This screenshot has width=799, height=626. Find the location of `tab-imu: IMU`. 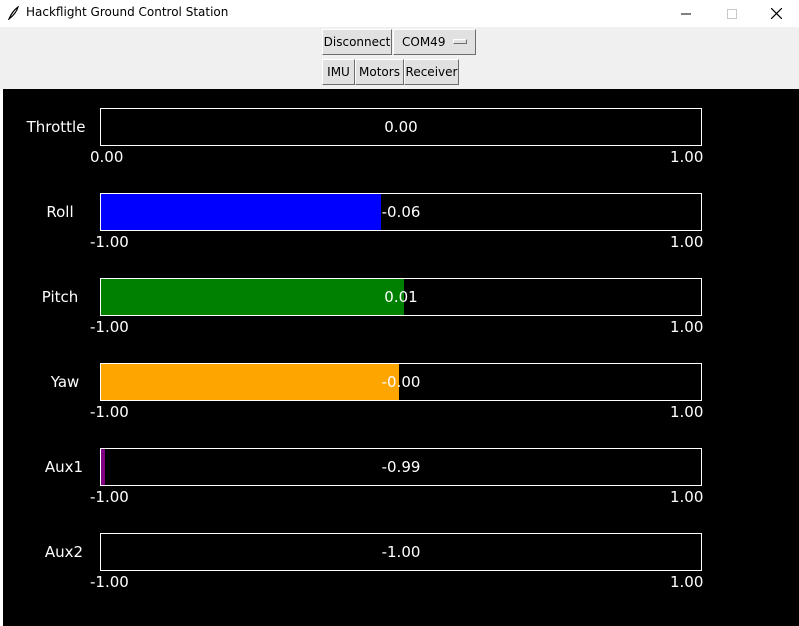

tab-imu: IMU is located at coordinates (338, 72).